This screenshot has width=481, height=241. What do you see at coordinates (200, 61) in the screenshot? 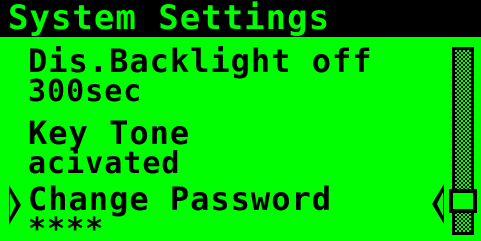
I see `menu-item-label: Dis.Backlight off` at bounding box center [200, 61].